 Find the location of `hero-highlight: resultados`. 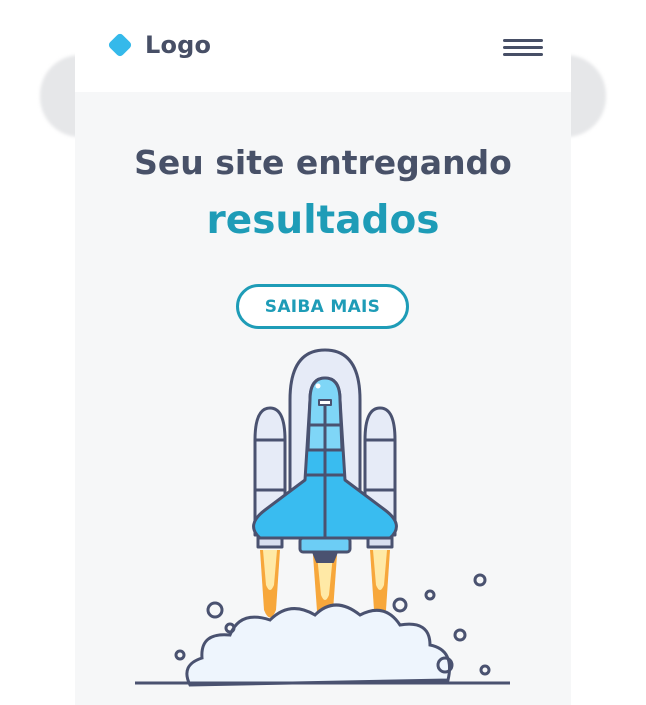

hero-highlight: resultados is located at coordinates (323, 220).